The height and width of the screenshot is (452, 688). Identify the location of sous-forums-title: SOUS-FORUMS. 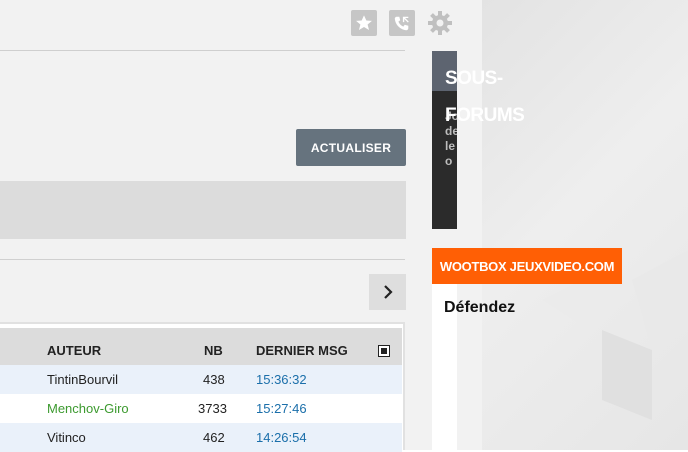
(485, 97).